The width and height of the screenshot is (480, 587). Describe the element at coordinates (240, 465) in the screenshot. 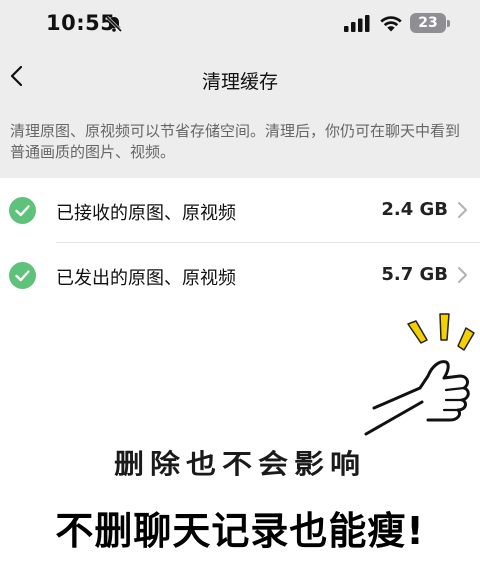

I see `stylized-text: 删除也不会影响` at that location.